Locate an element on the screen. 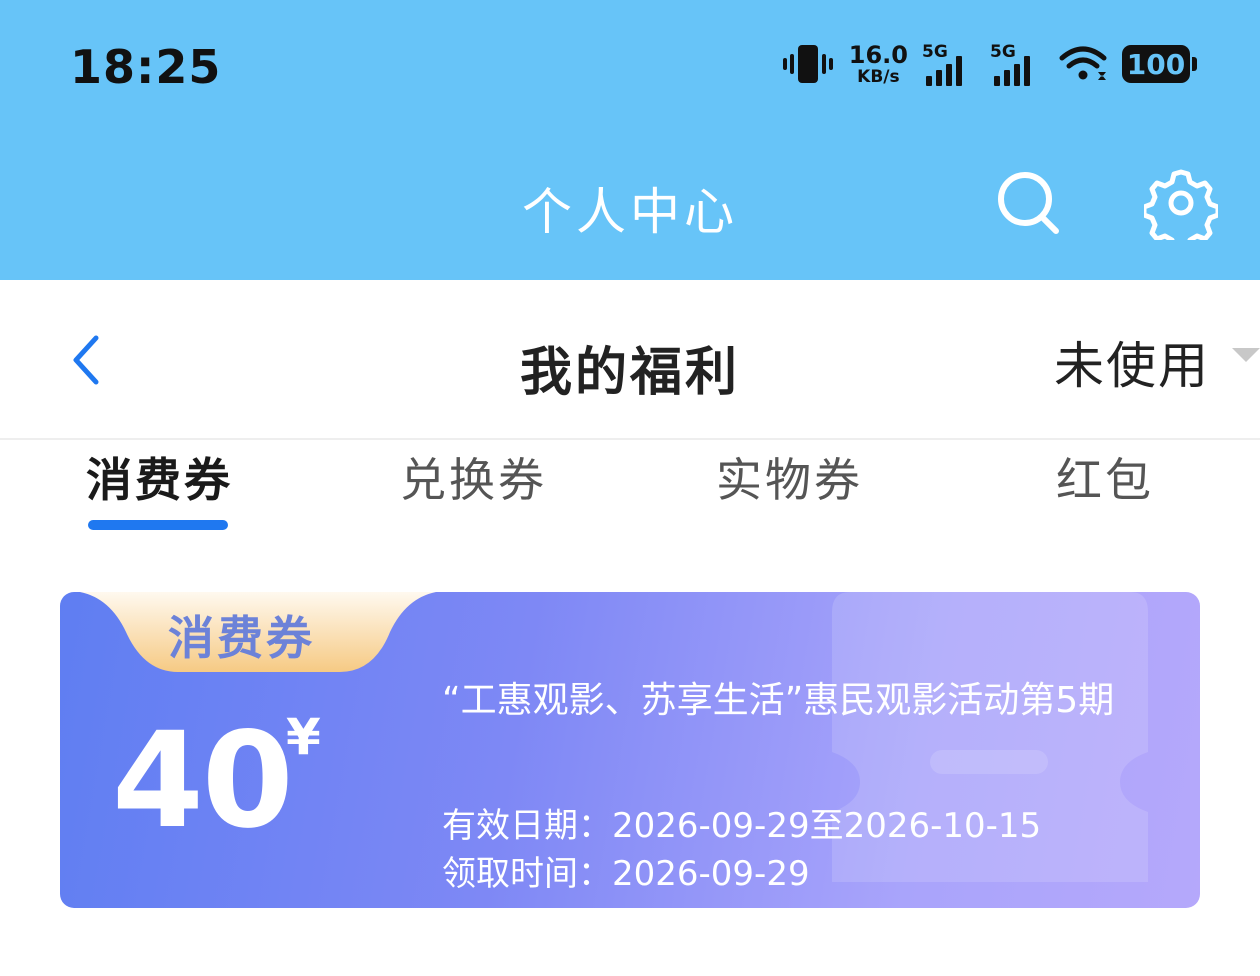 The image size is (1260, 976). status-time: 18:25 is located at coordinates (146, 67).